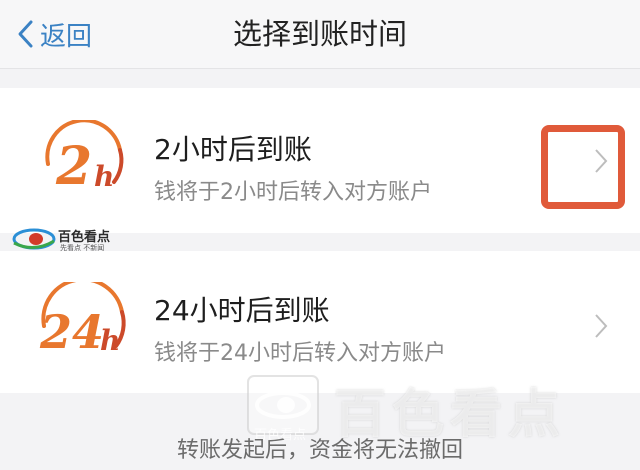 This screenshot has width=640, height=470. I want to click on footer-note: 转账发起后，资金将无法撤回, so click(319, 450).